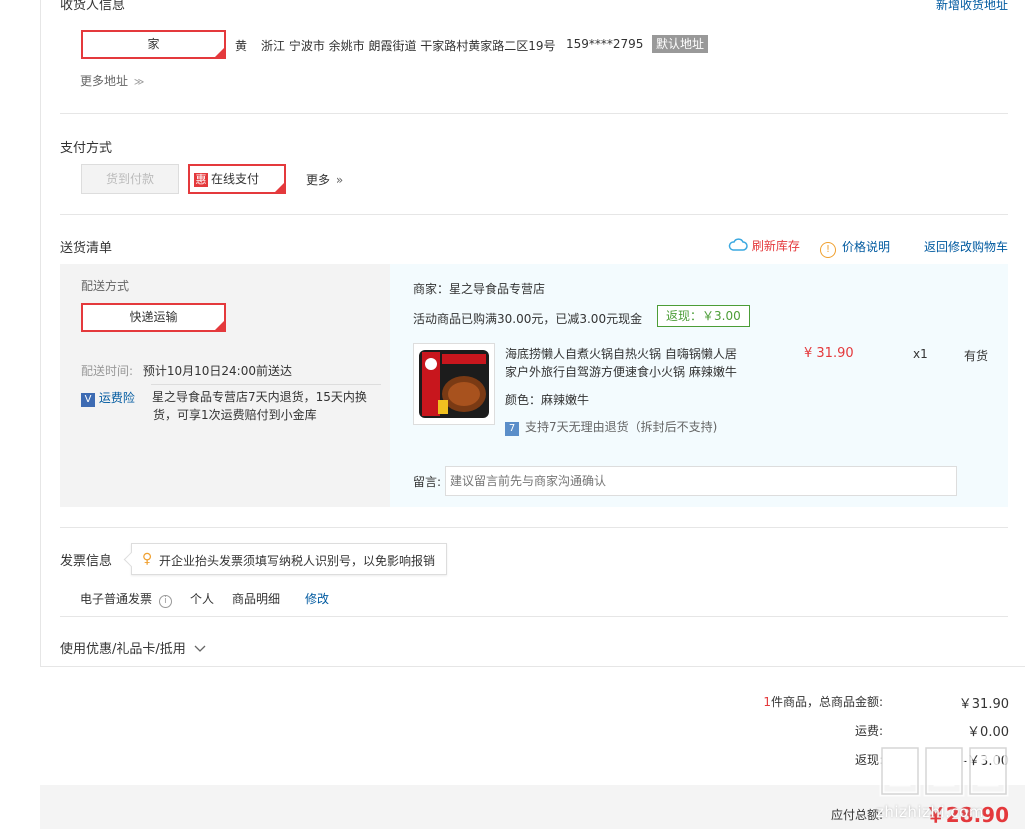 The width and height of the screenshot is (1025, 829). What do you see at coordinates (165, 601) in the screenshot?
I see `info-icon: i` at bounding box center [165, 601].